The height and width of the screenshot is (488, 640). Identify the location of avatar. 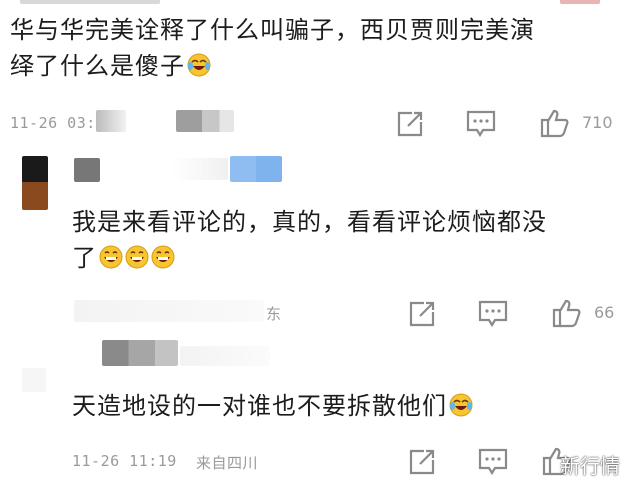
(35, 183).